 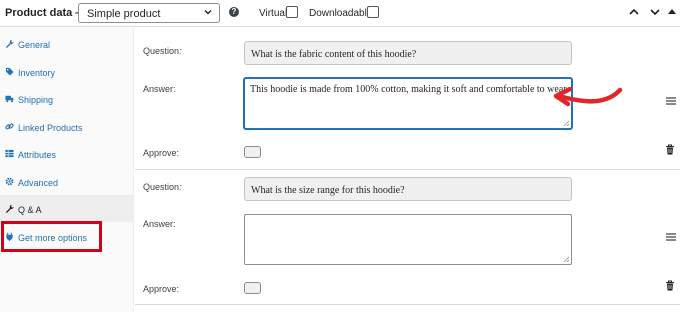 What do you see at coordinates (408, 189) in the screenshot?
I see `question-field: What is the size range for this hoodie?` at bounding box center [408, 189].